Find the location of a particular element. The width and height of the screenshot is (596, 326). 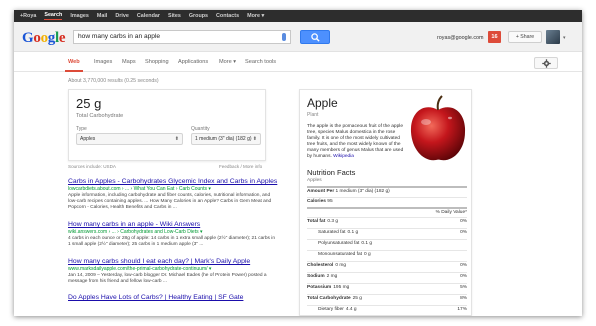

amount-per-select: 1 medium (3" dia) (182 g) is located at coordinates (363, 191).